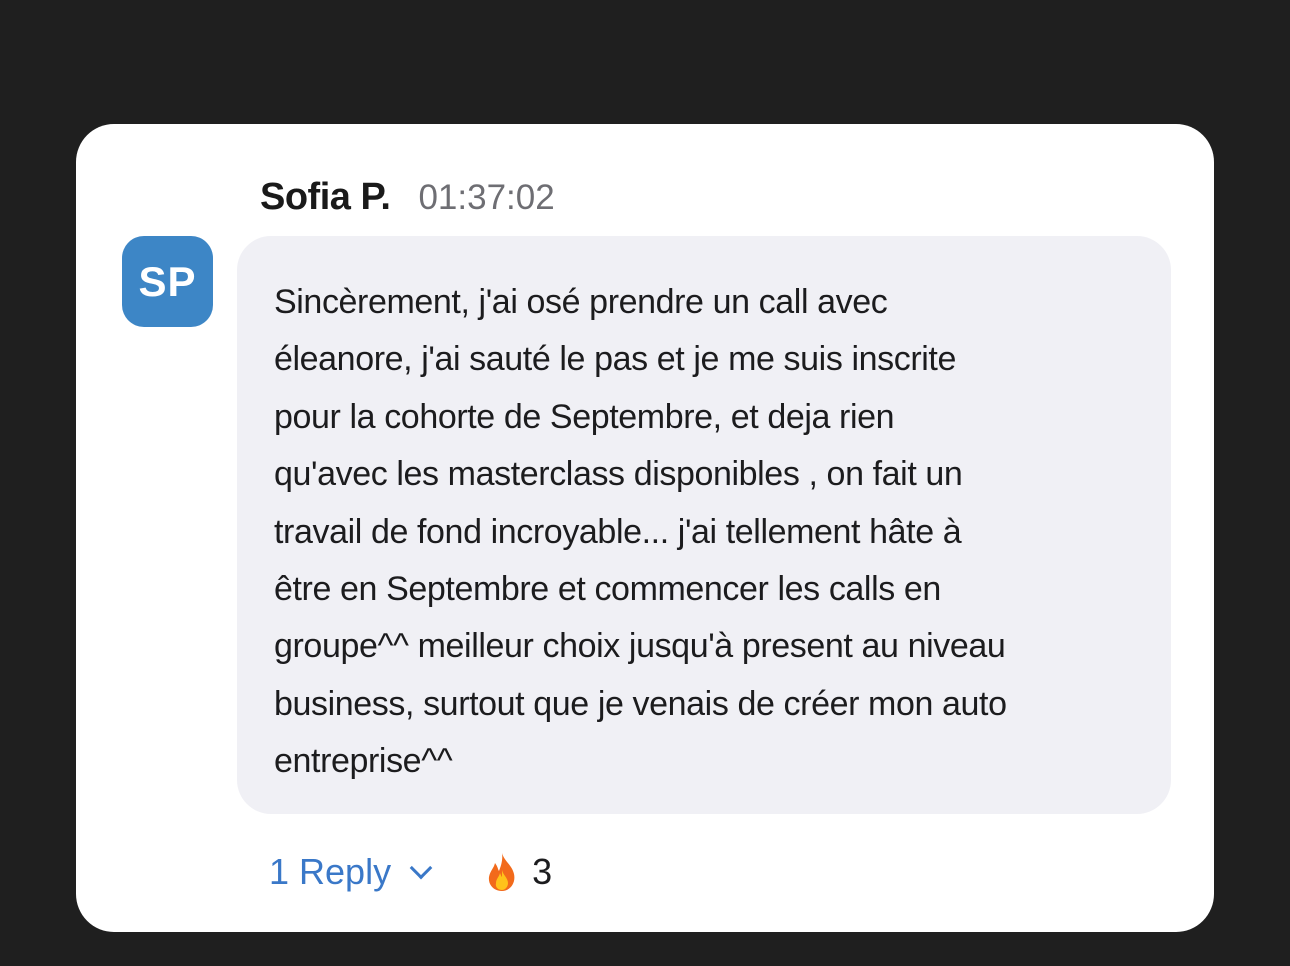 This screenshot has height=966, width=1290. Describe the element at coordinates (330, 871) in the screenshot. I see `reply-label: 1 Reply` at that location.